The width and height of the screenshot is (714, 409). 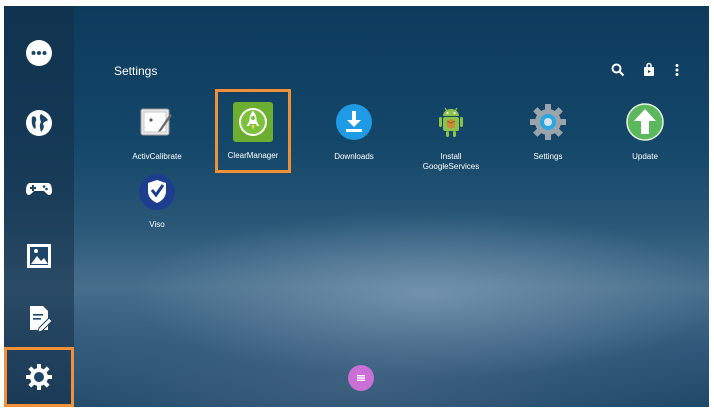 I want to click on app-update: Update, so click(x=645, y=132).